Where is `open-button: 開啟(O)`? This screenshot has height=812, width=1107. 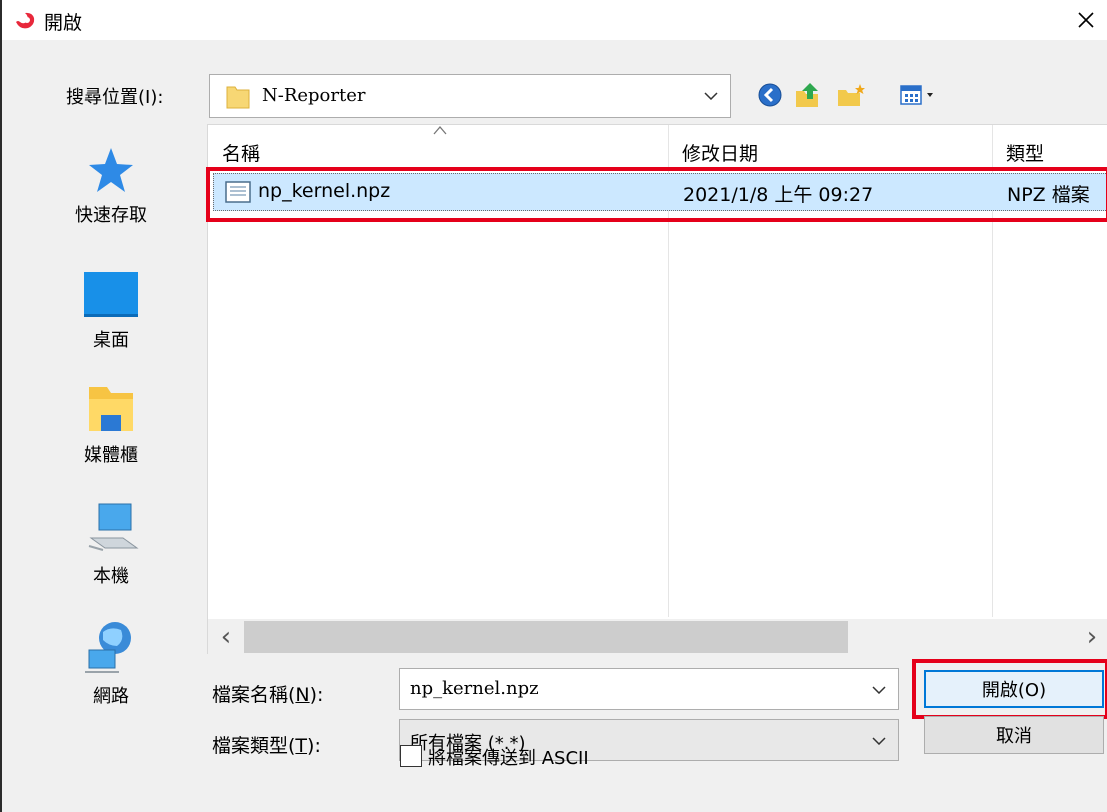
open-button: 開啟(O) is located at coordinates (1014, 689).